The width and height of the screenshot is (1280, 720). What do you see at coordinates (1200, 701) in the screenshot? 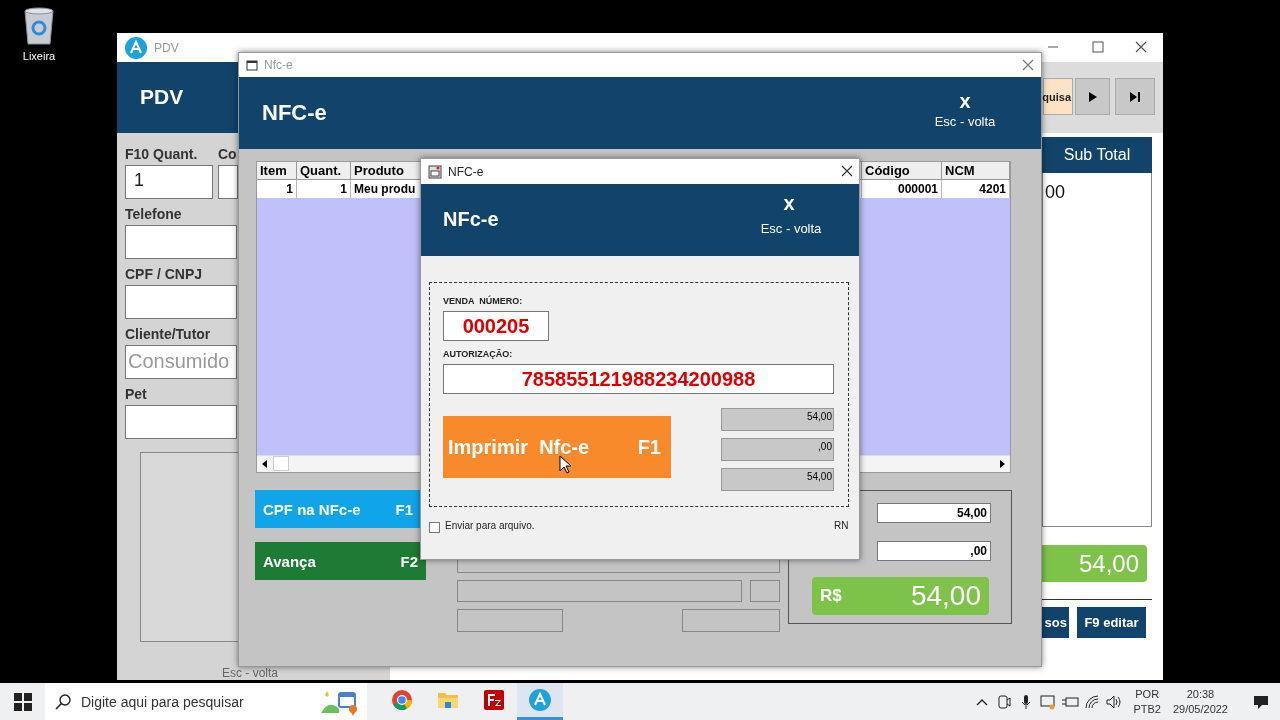
I see `clock: 20:38 29/05/2022` at bounding box center [1200, 701].